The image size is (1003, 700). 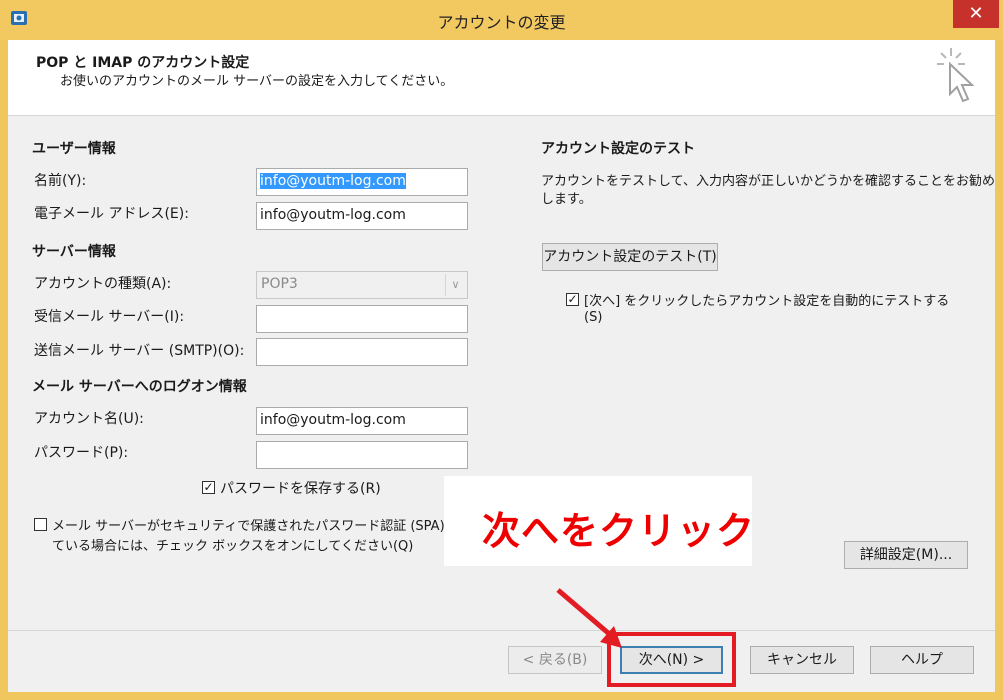 What do you see at coordinates (922, 660) in the screenshot?
I see `help-button: ヘルプ` at bounding box center [922, 660].